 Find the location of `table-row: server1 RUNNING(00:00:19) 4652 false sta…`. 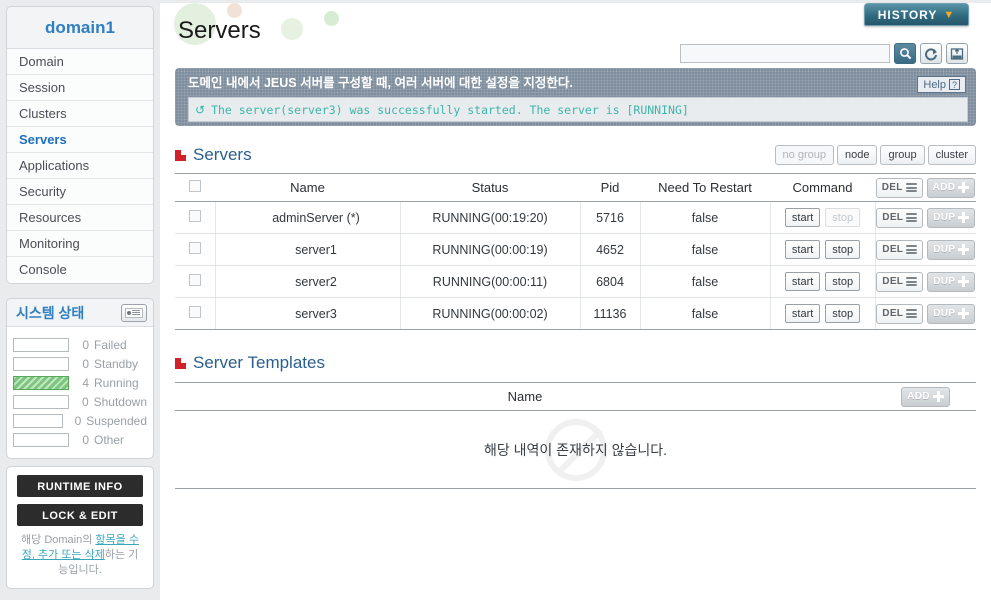

table-row: server1 RUNNING(00:00:19) 4652 false sta… is located at coordinates (575, 249).